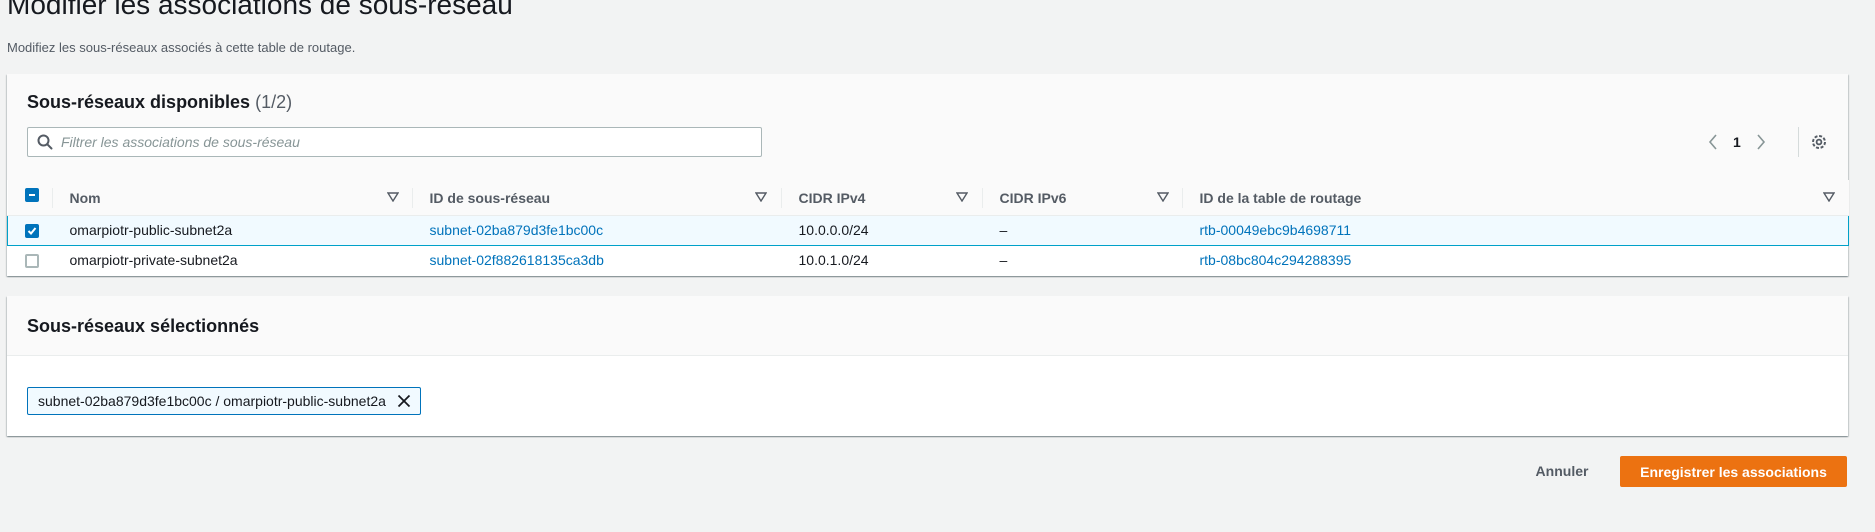 This screenshot has width=1875, height=532. What do you see at coordinates (143, 326) in the screenshot?
I see `selected-subnets-title: Sous-réseaux sélectionnés` at bounding box center [143, 326].